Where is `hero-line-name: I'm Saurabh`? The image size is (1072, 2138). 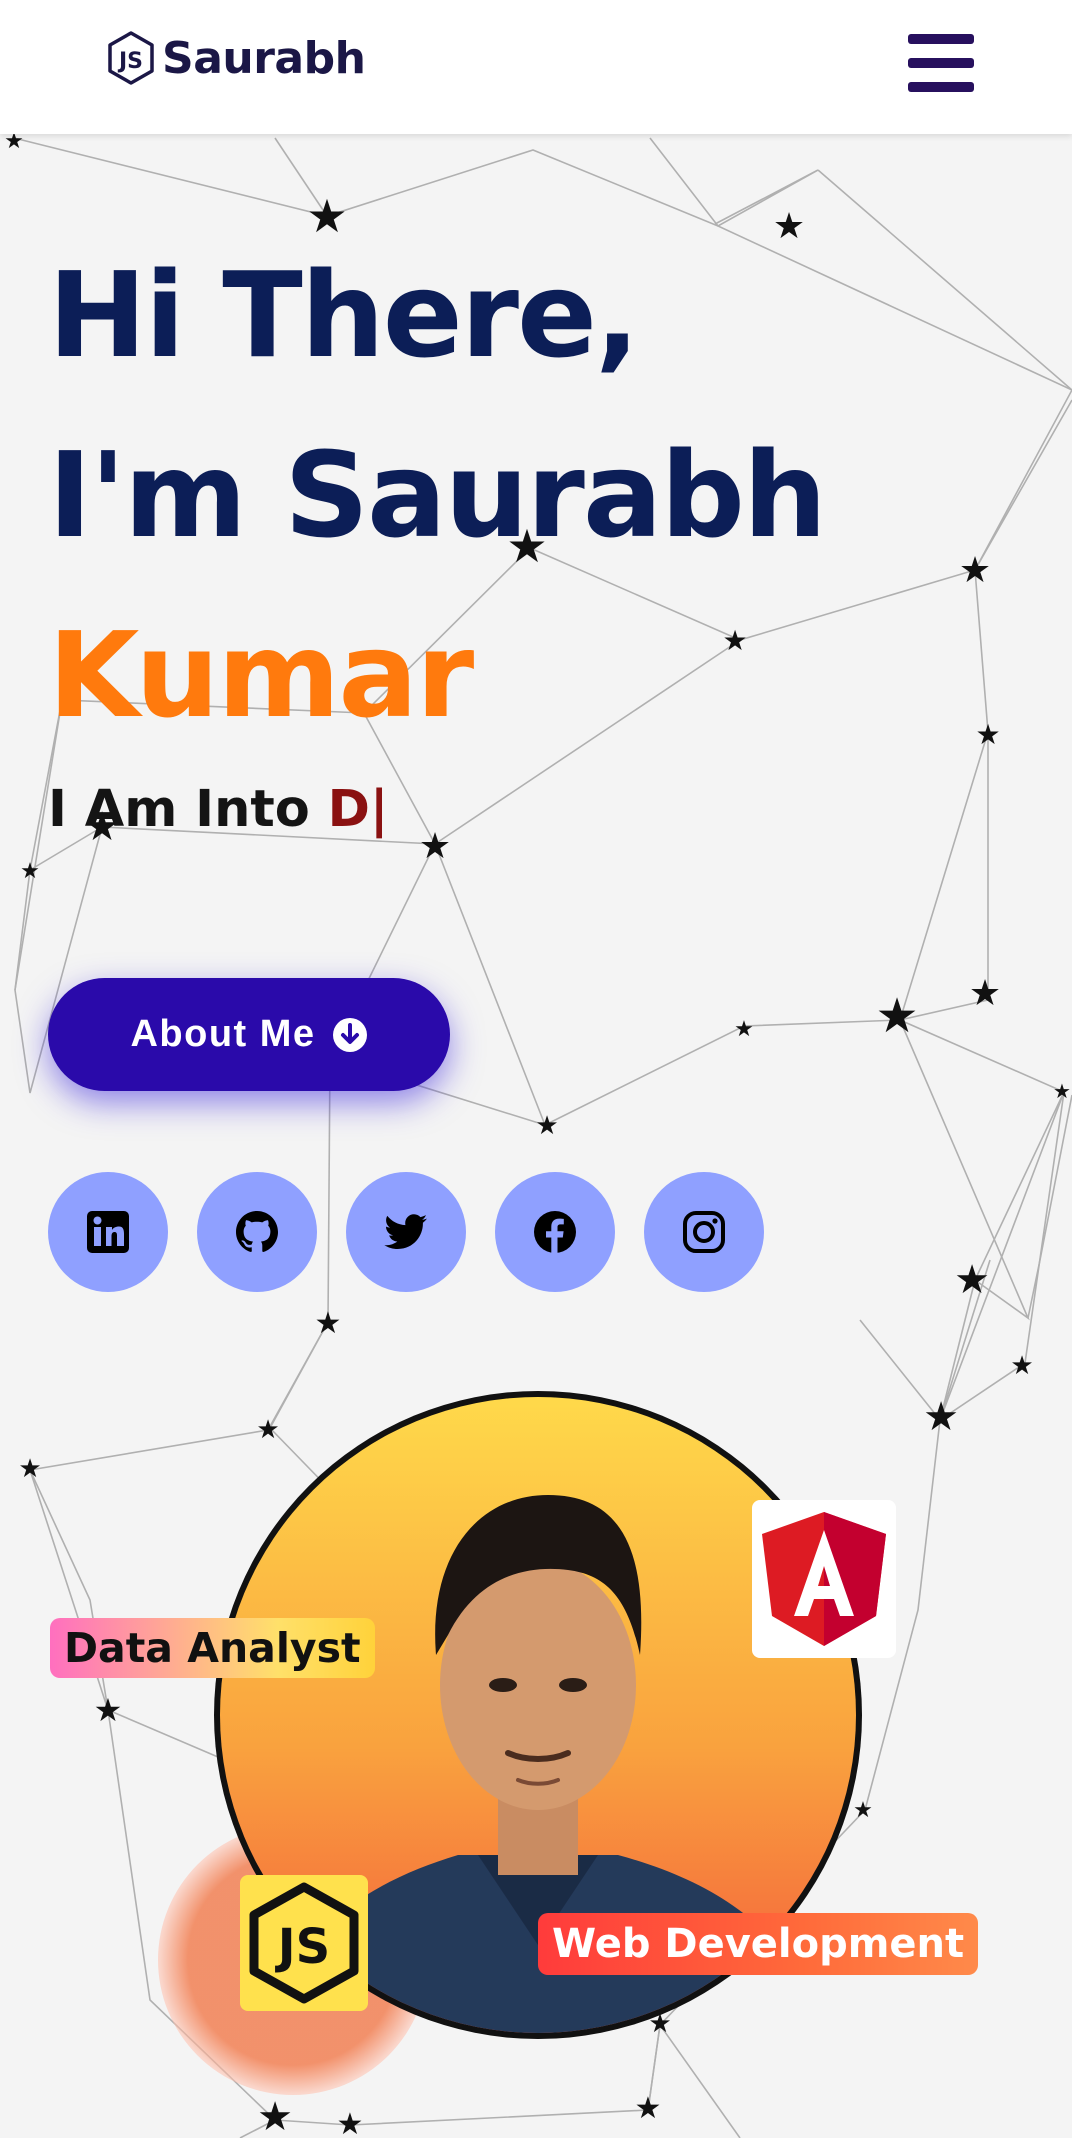
hero-line-name: I'm Saurabh is located at coordinates (437, 495).